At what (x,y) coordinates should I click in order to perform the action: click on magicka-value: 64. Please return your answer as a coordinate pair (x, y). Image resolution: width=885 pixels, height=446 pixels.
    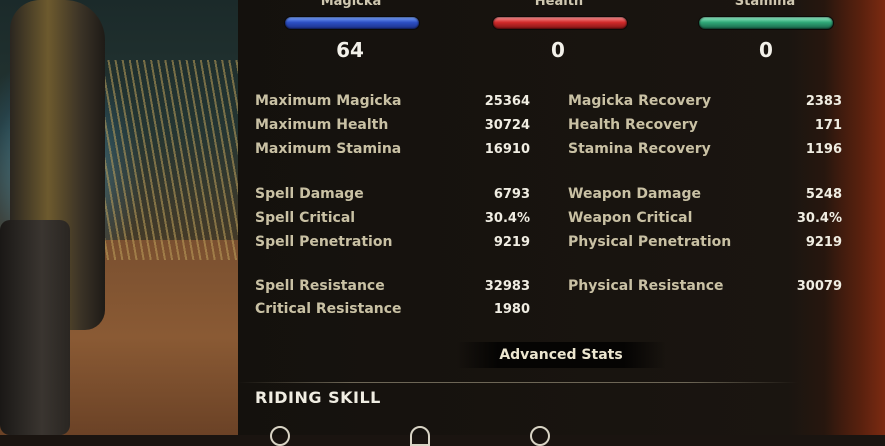
    Looking at the image, I should click on (350, 50).